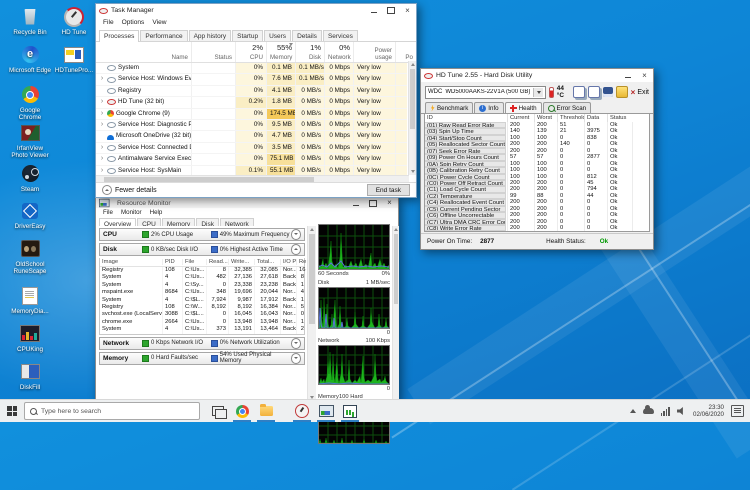 The height and width of the screenshot is (490, 750). What do you see at coordinates (172, 262) in the screenshot?
I see `disk-col-pid: PID` at bounding box center [172, 262].